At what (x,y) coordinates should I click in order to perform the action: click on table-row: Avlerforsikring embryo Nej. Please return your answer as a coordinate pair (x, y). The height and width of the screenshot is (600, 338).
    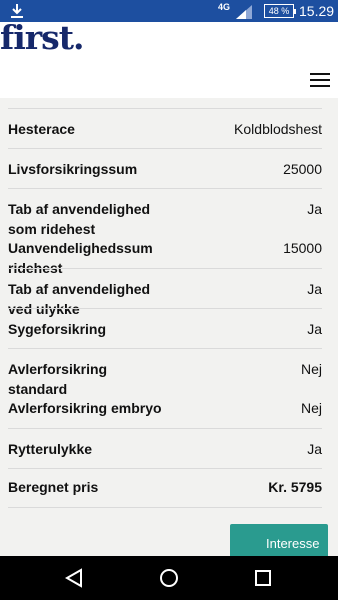
    Looking at the image, I should click on (165, 408).